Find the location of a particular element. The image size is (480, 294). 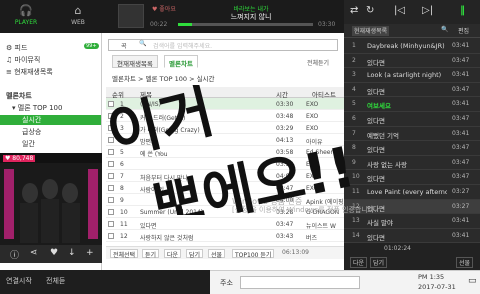

taskbar-date: 2017-07-31 is located at coordinates (437, 287).